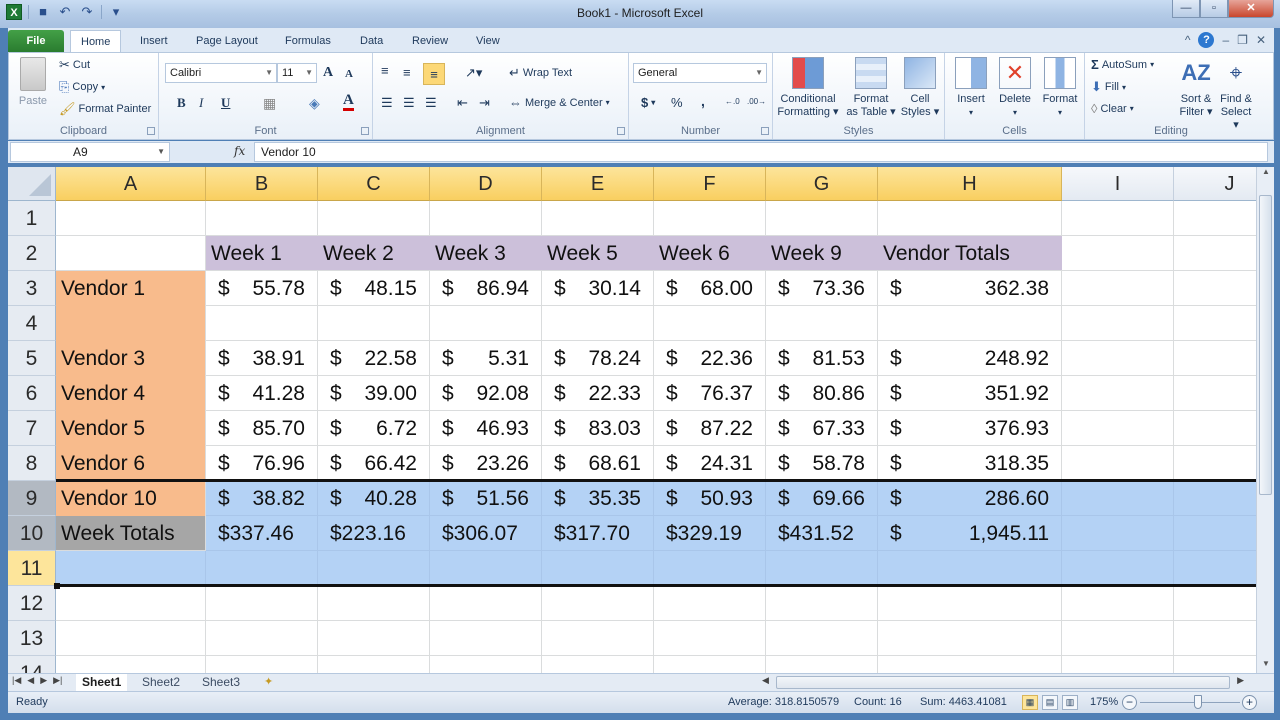 This screenshot has width=1280, height=720. What do you see at coordinates (131, 393) in the screenshot?
I see `vendor-label-cell: Vendor 4` at bounding box center [131, 393].